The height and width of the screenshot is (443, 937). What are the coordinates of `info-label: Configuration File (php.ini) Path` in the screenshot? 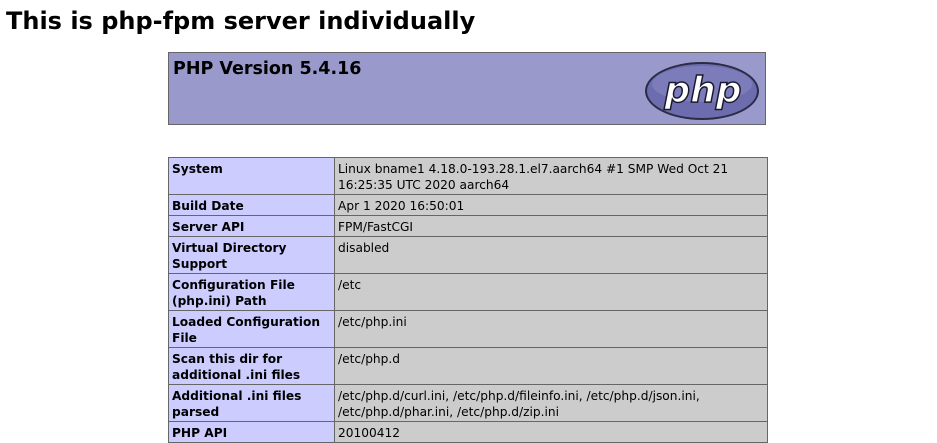 It's located at (251, 292).